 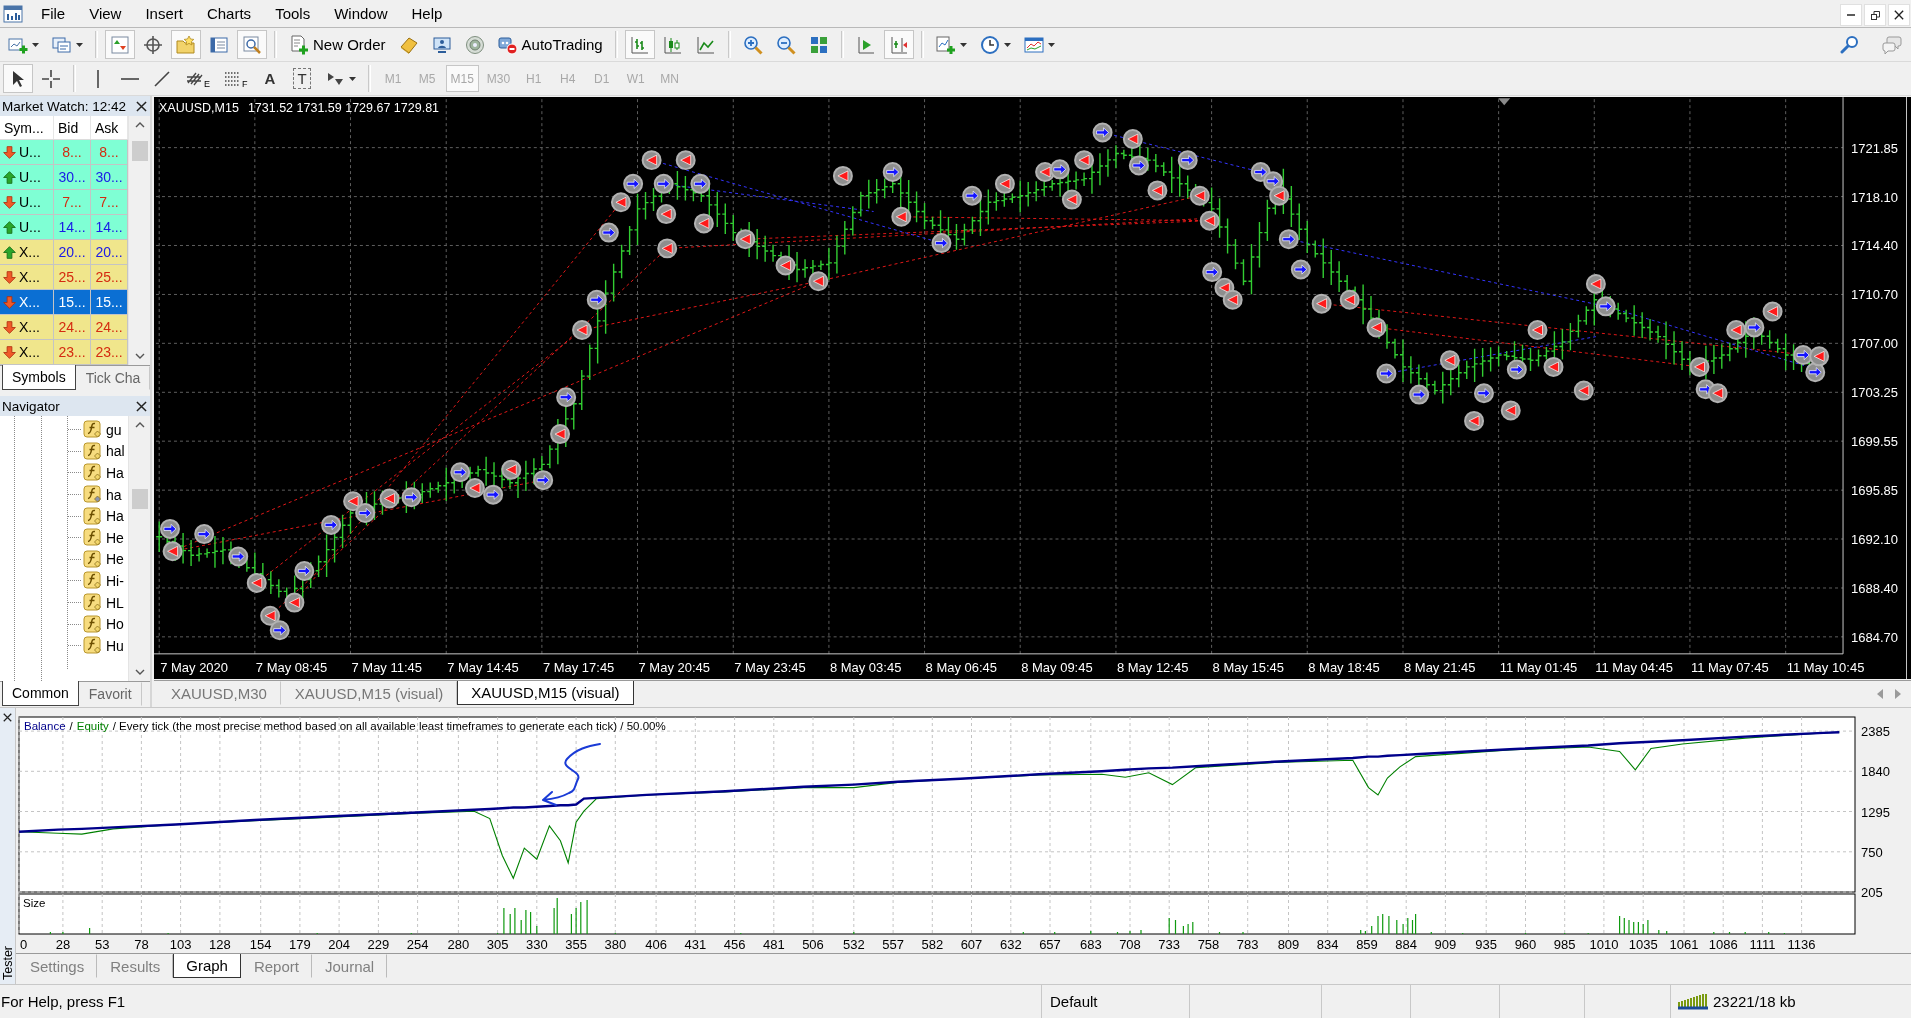 I want to click on minimize-button, so click(x=1851, y=15).